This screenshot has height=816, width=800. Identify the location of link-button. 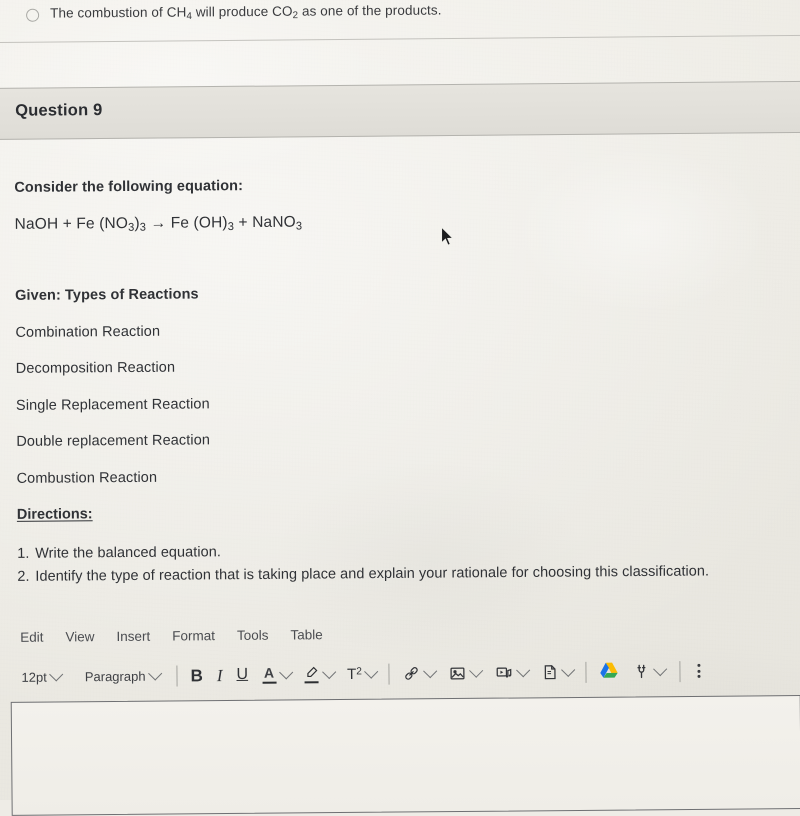
(419, 673).